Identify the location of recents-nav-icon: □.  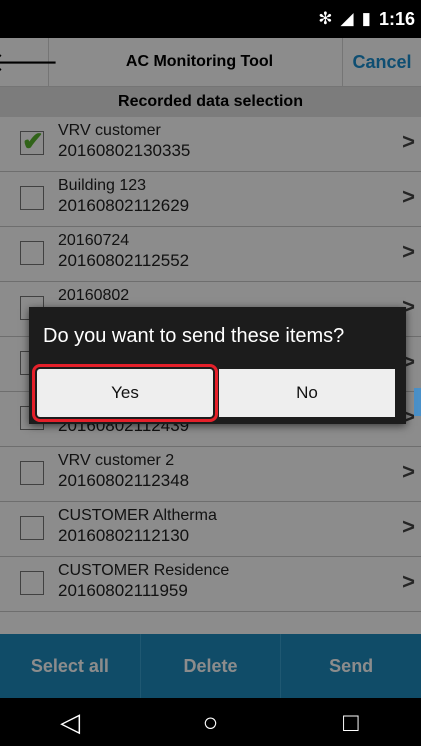
(351, 722).